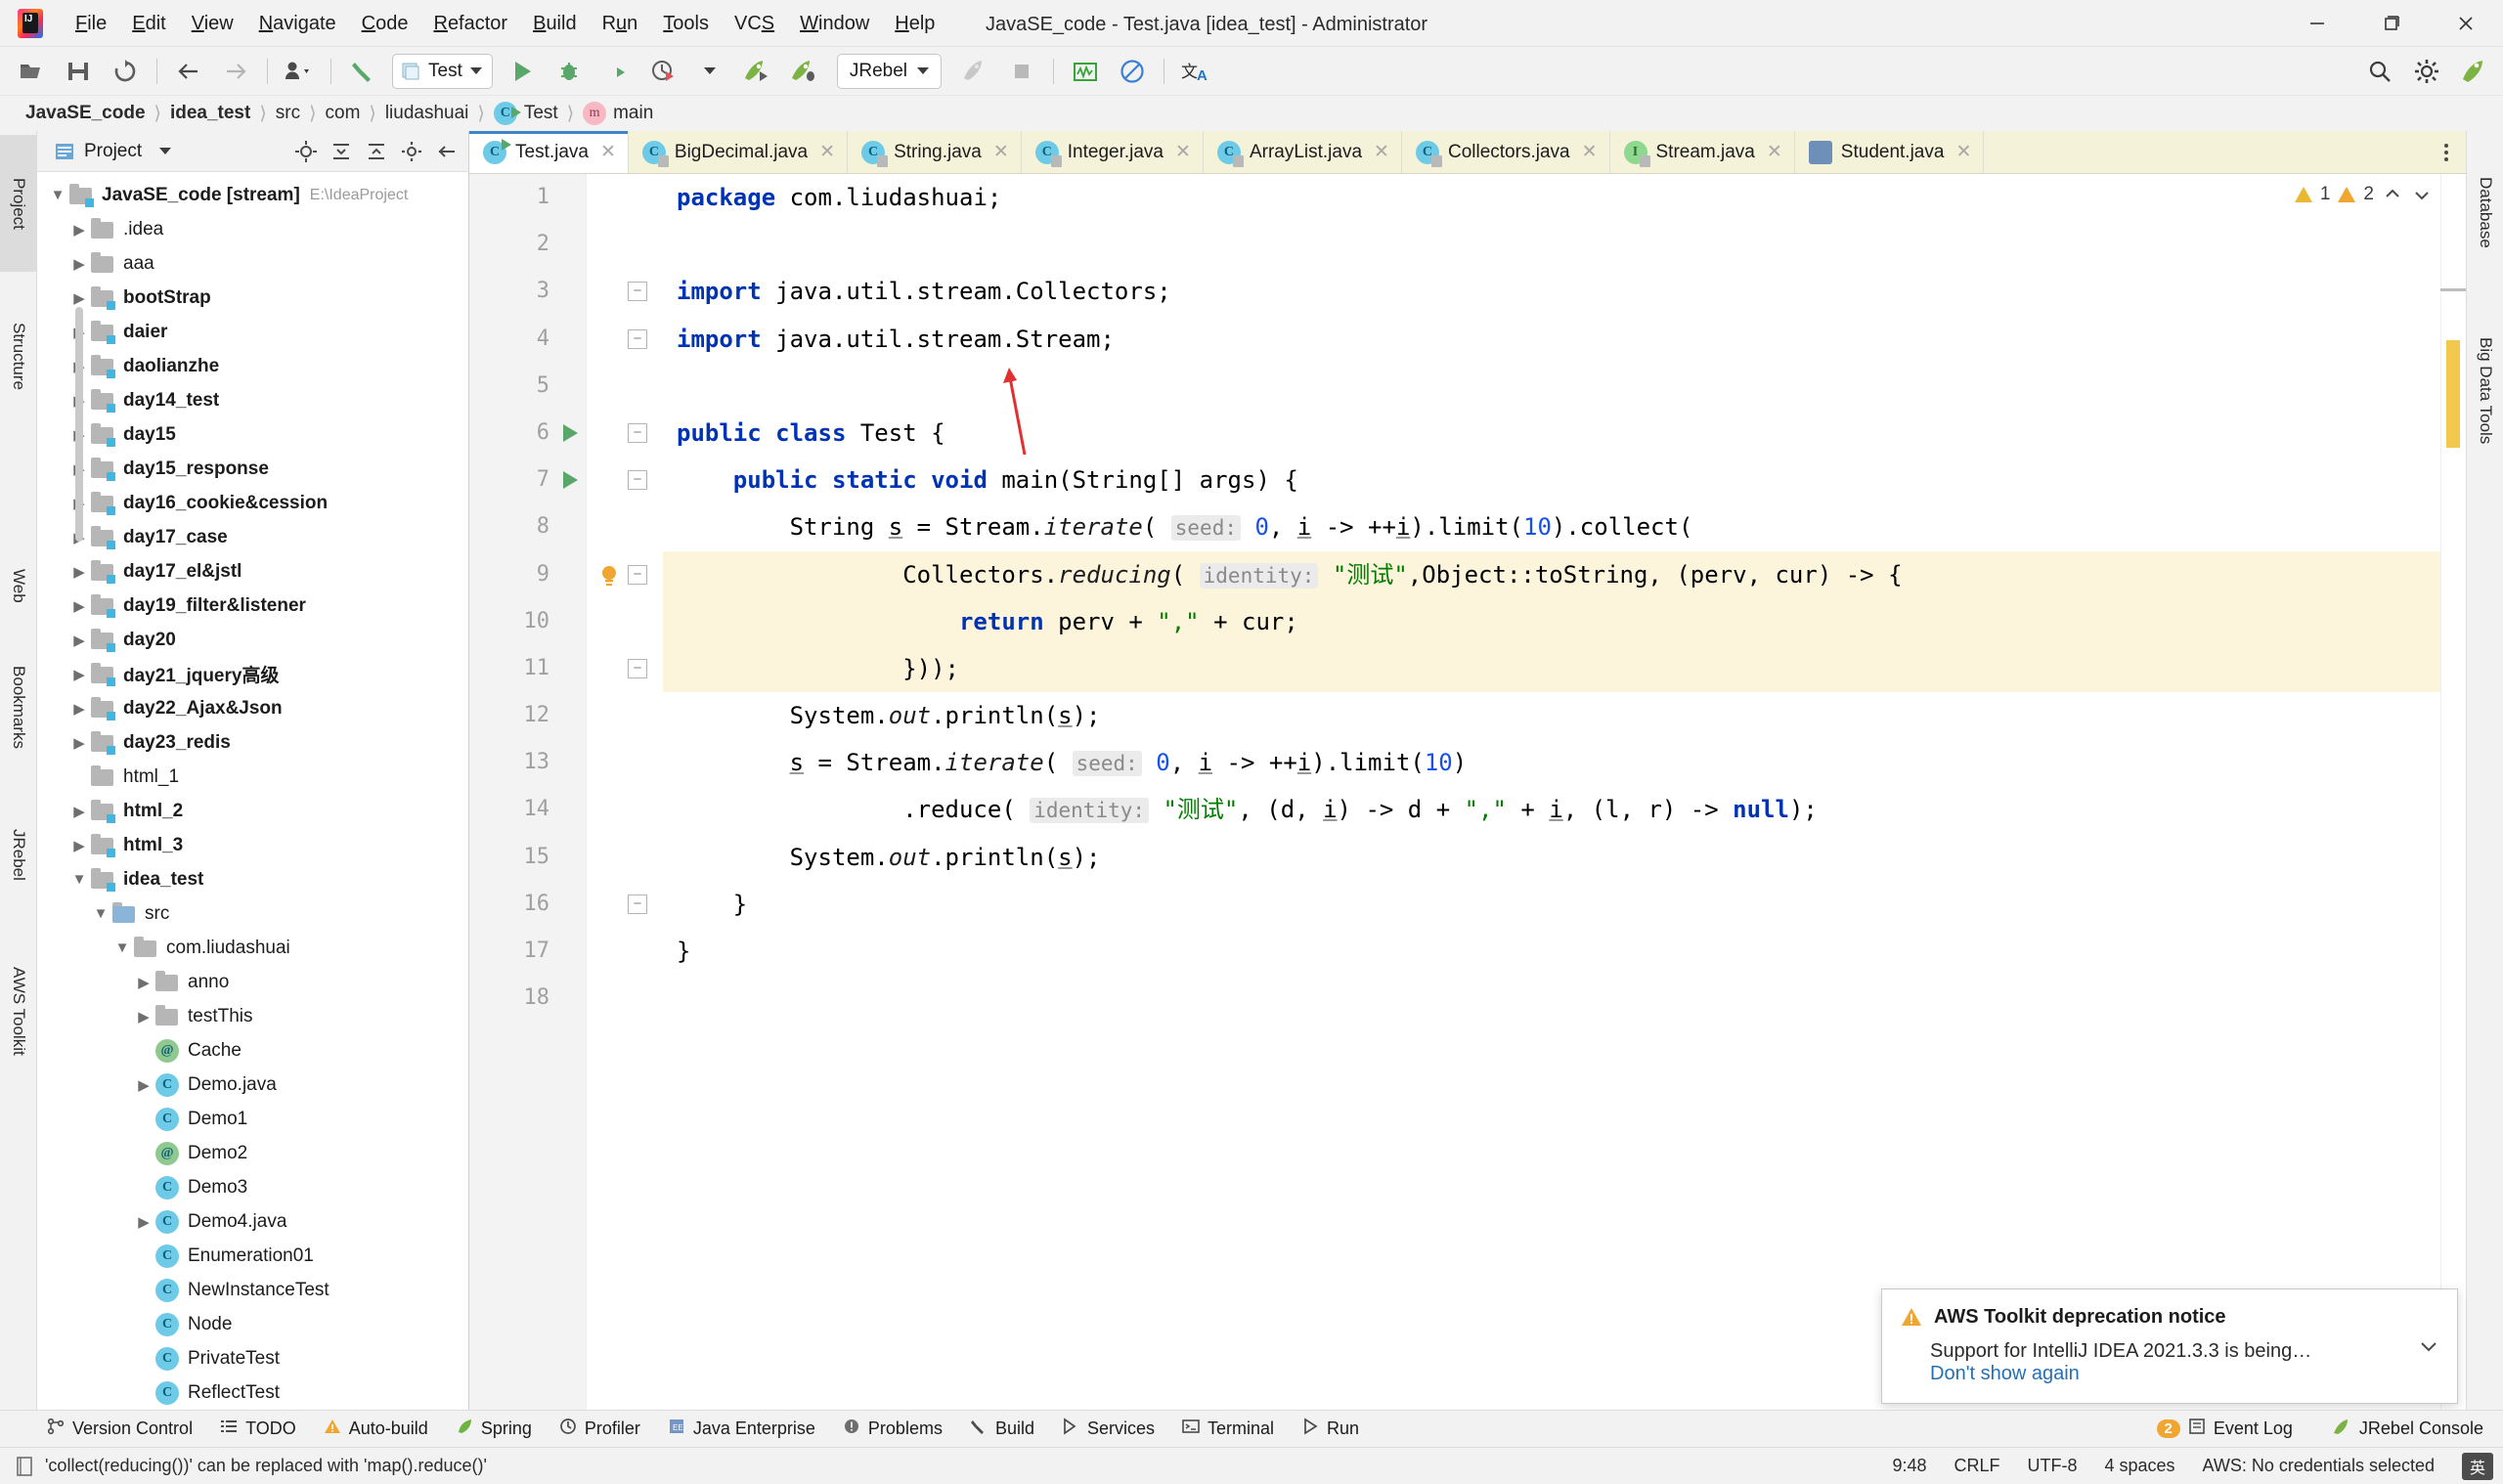 Image resolution: width=2503 pixels, height=1484 pixels. What do you see at coordinates (1564, 668) in the screenshot?
I see `code-line: }));` at bounding box center [1564, 668].